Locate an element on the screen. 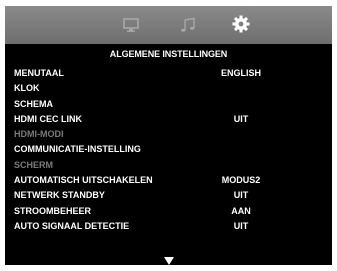 Image resolution: width=337 pixels, height=271 pixels. menu-item-label: SCHERM is located at coordinates (34, 164).